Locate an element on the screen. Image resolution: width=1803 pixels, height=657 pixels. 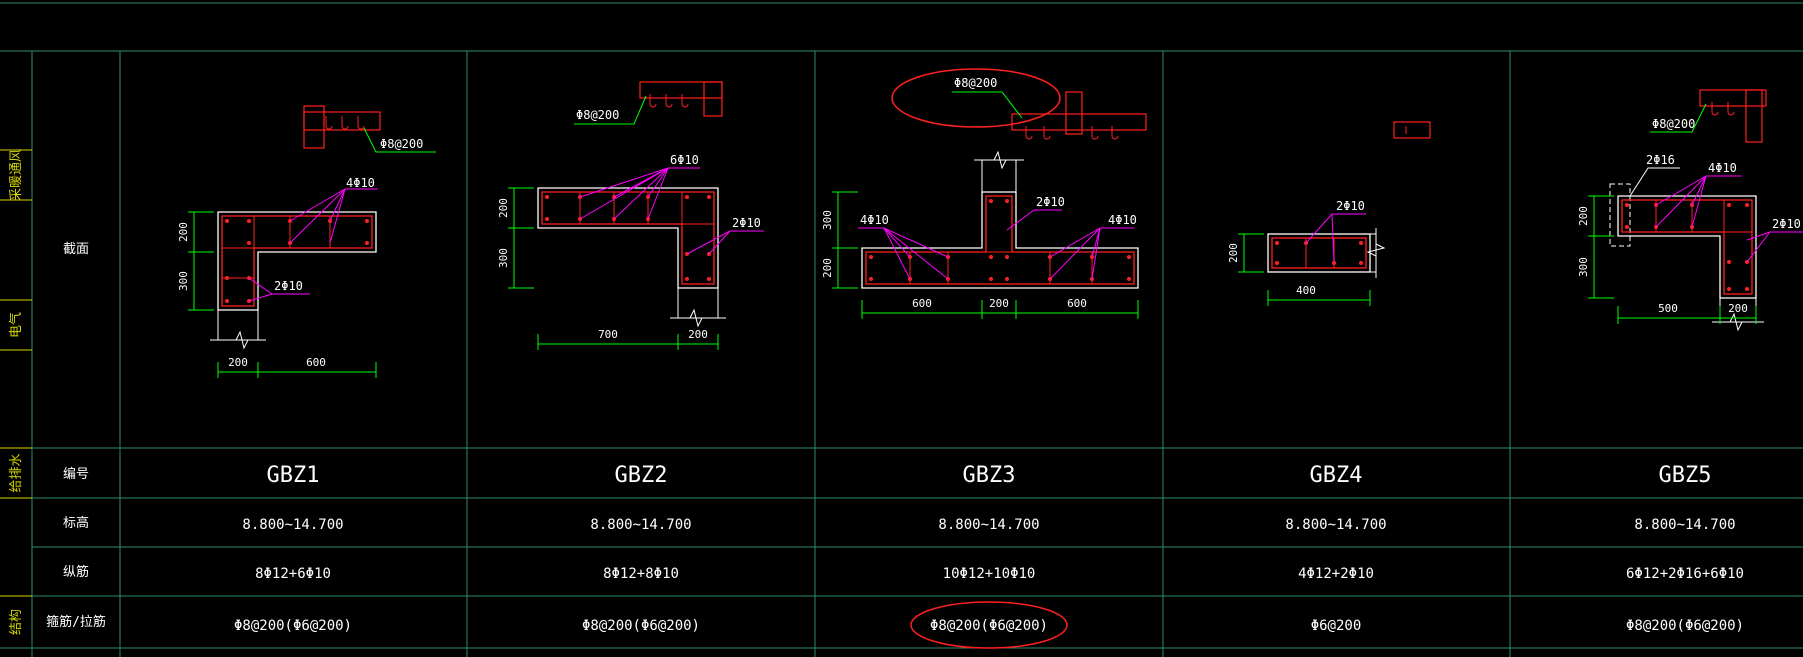
gbz3-label-hook: Φ8@200 is located at coordinates (975, 83).